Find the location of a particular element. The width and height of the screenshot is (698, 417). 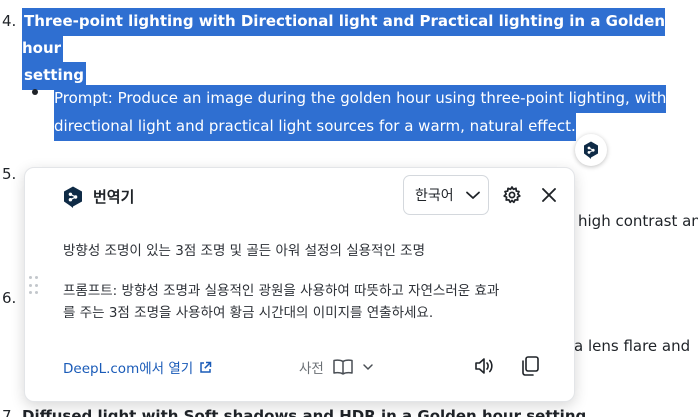

settings-gear-icon is located at coordinates (512, 197).